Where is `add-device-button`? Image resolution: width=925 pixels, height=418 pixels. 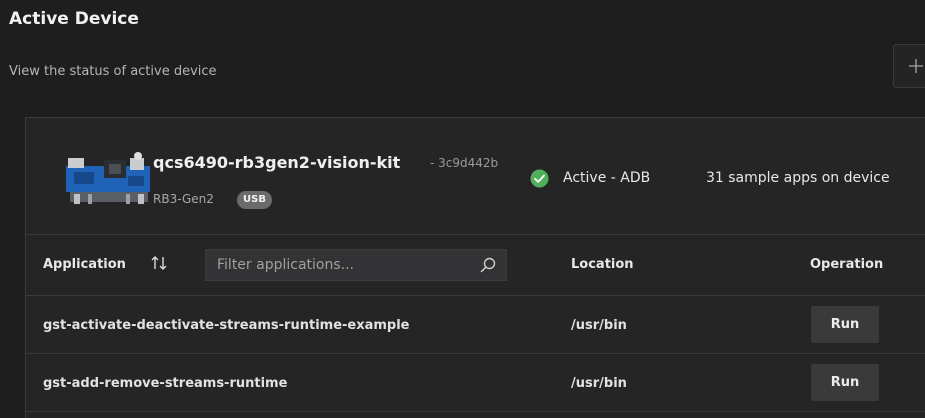
add-device-button is located at coordinates (909, 66).